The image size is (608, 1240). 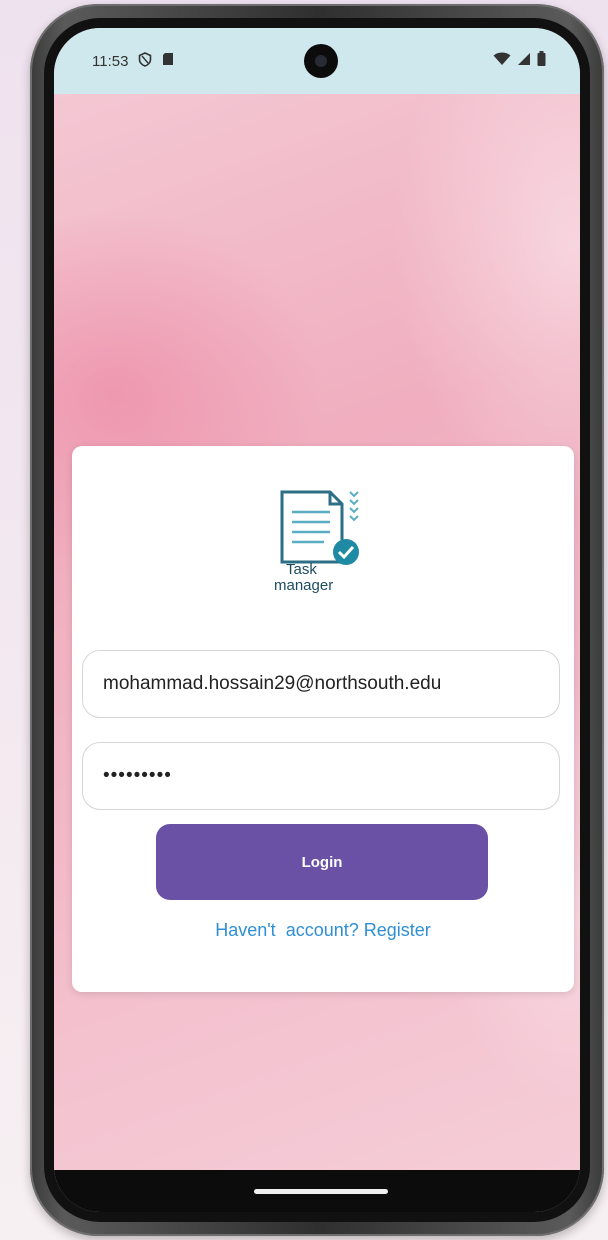 I want to click on home-indicator, so click(x=321, y=1191).